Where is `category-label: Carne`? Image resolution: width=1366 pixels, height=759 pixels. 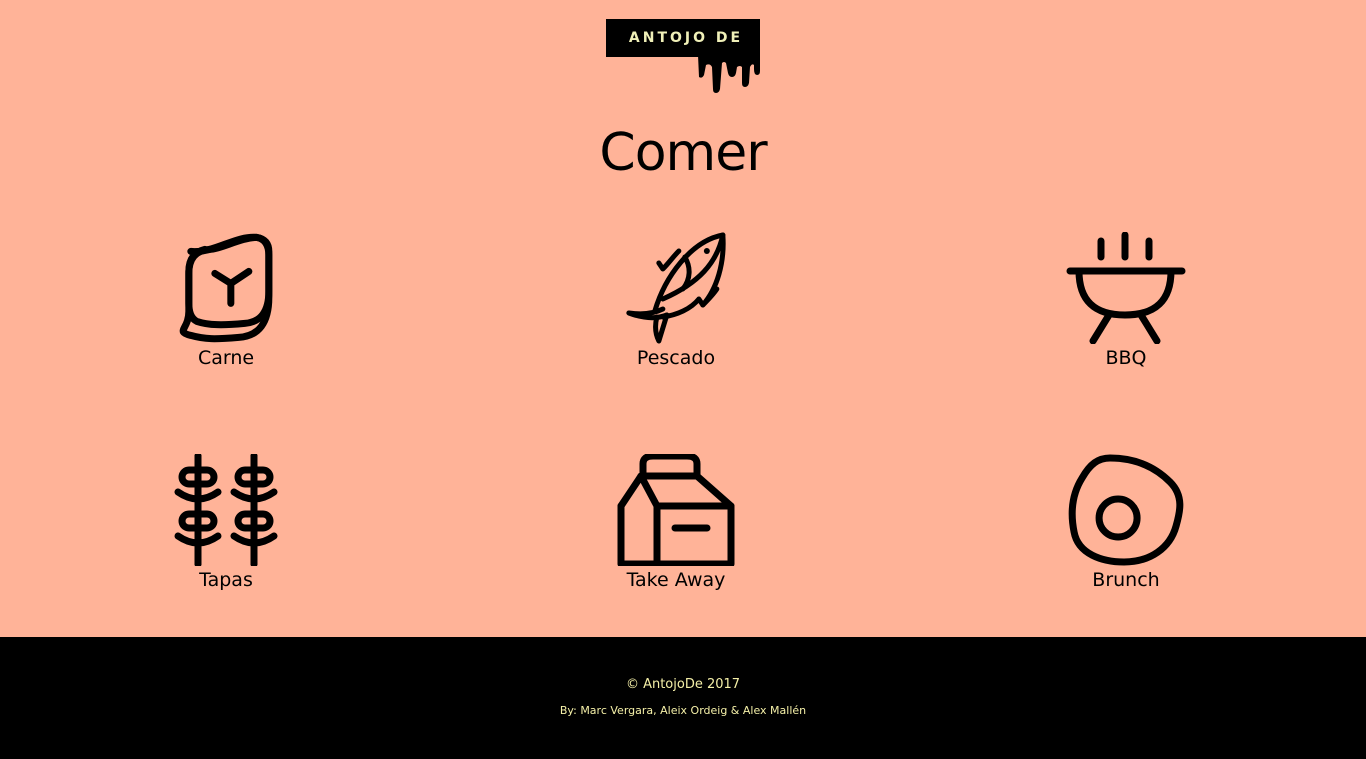
category-label: Carne is located at coordinates (226, 358).